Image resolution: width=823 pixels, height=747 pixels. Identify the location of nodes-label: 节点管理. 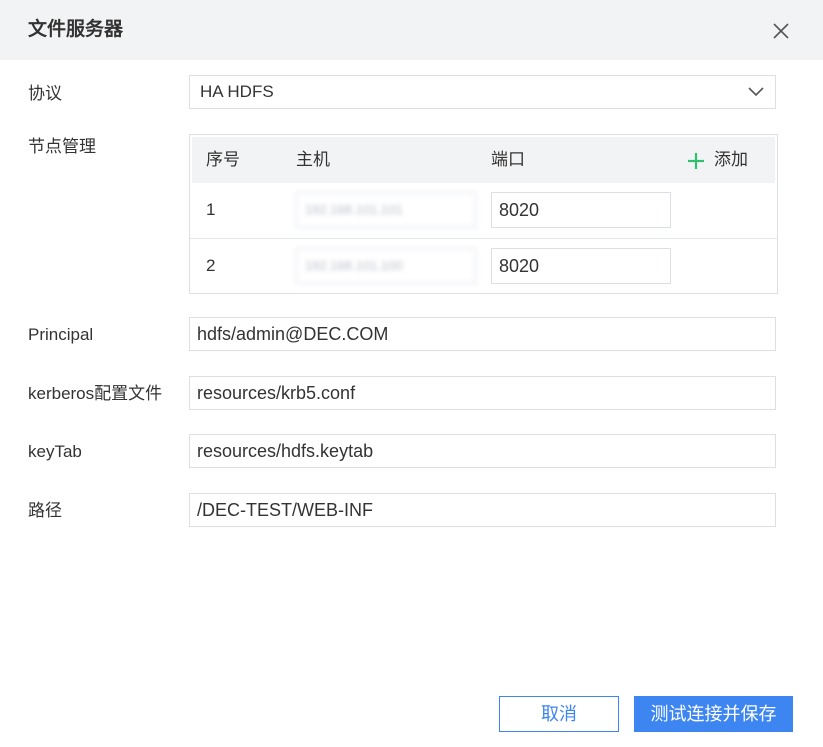
(62, 146).